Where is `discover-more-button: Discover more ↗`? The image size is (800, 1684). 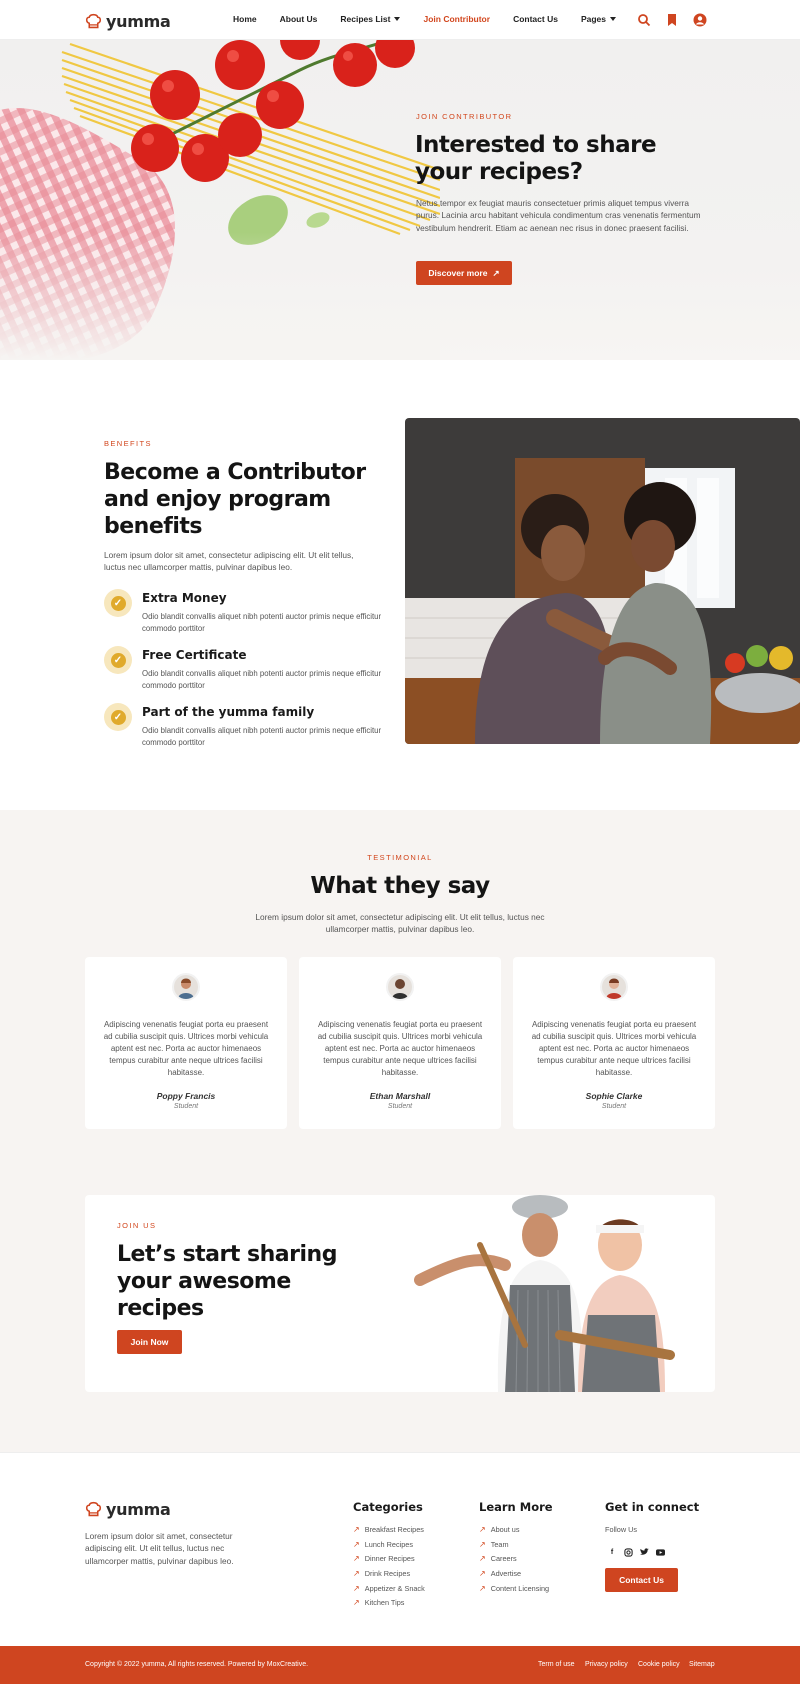 discover-more-button: Discover more ↗ is located at coordinates (464, 273).